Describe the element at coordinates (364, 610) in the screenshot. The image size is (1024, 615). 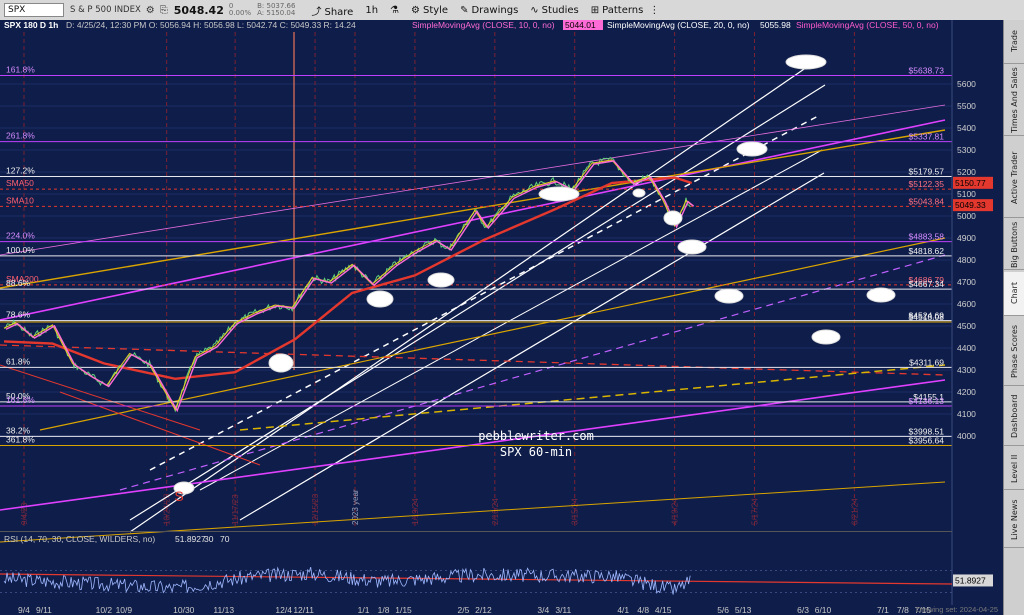
I see `time-tick-label: 1/1` at that location.